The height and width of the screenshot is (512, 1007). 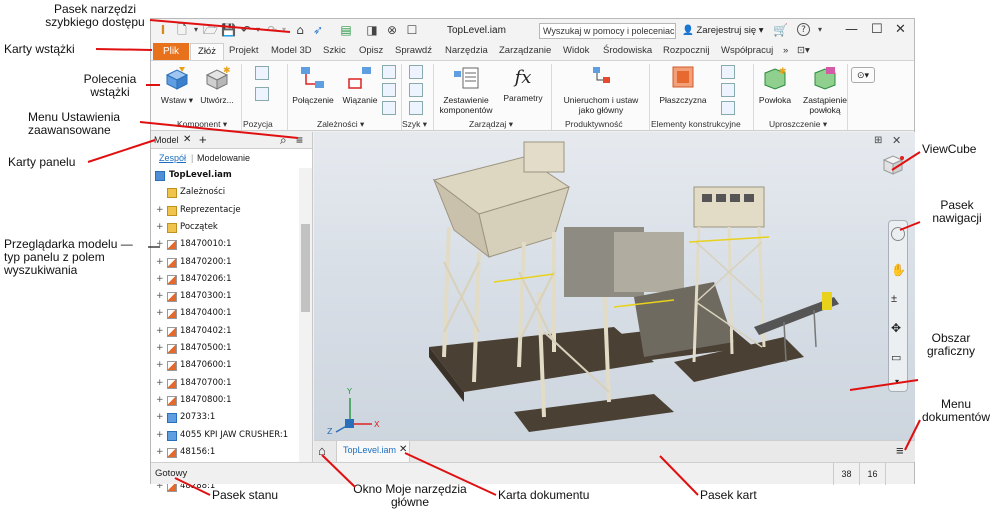 I want to click on callout-tab-bar, so click(x=679, y=475).